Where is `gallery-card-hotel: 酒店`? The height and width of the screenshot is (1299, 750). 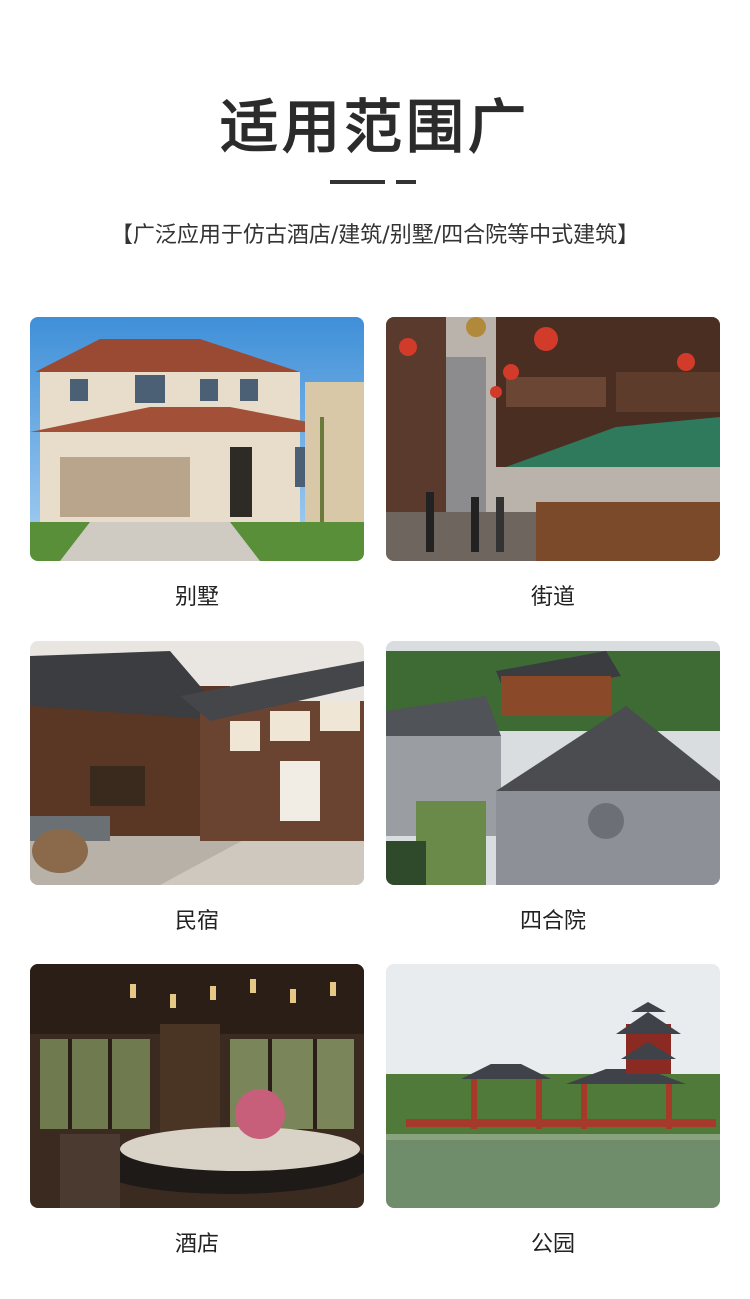
gallery-card-hotel: 酒店 is located at coordinates (197, 1112).